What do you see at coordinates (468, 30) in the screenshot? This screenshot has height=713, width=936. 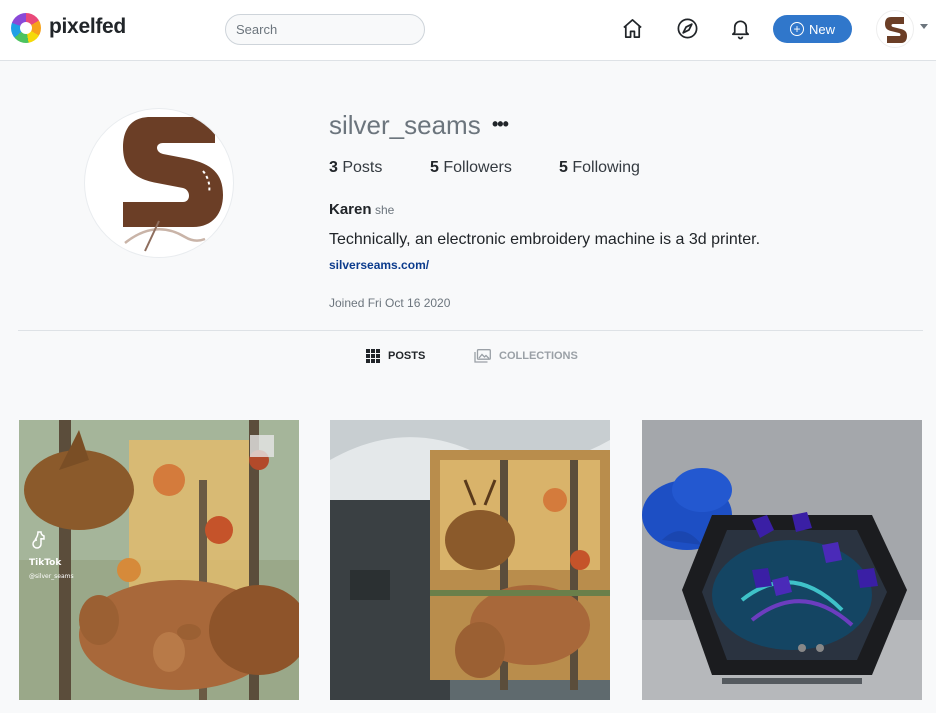 I see `top-navbar: pixelfed + New` at bounding box center [468, 30].